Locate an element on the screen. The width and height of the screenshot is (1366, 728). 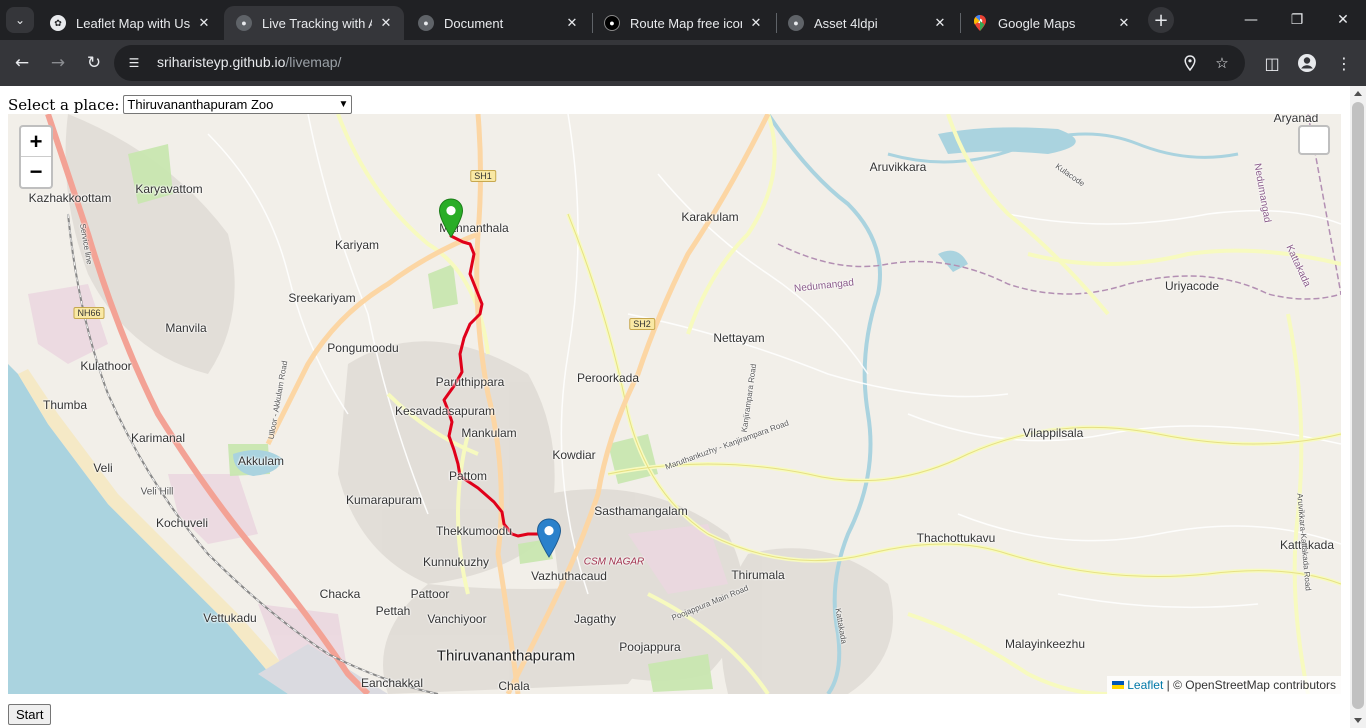
map-label: Nettayam is located at coordinates (739, 338).